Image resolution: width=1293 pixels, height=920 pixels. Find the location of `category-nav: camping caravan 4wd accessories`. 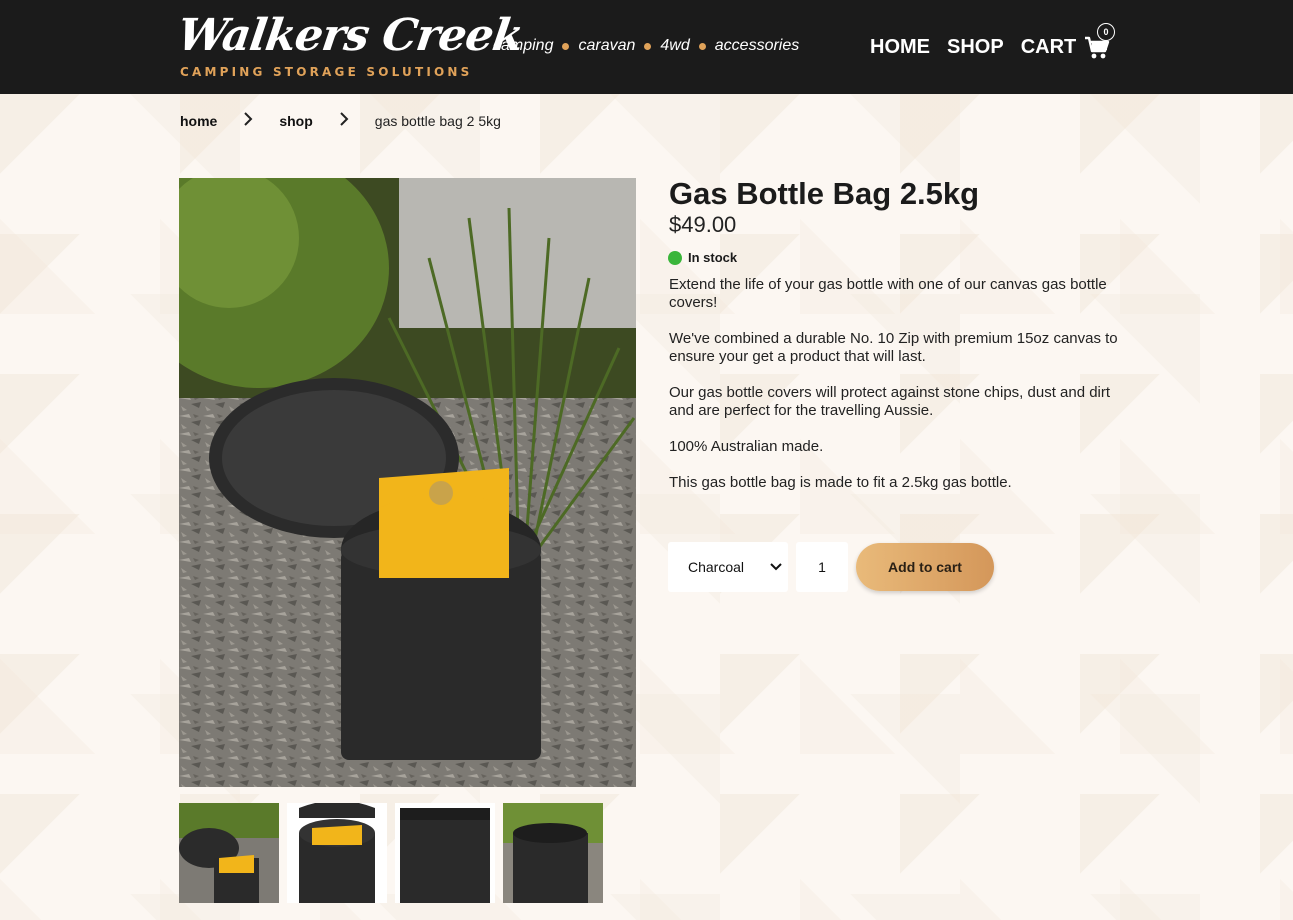

category-nav: camping caravan 4wd accessories is located at coordinates (646, 46).